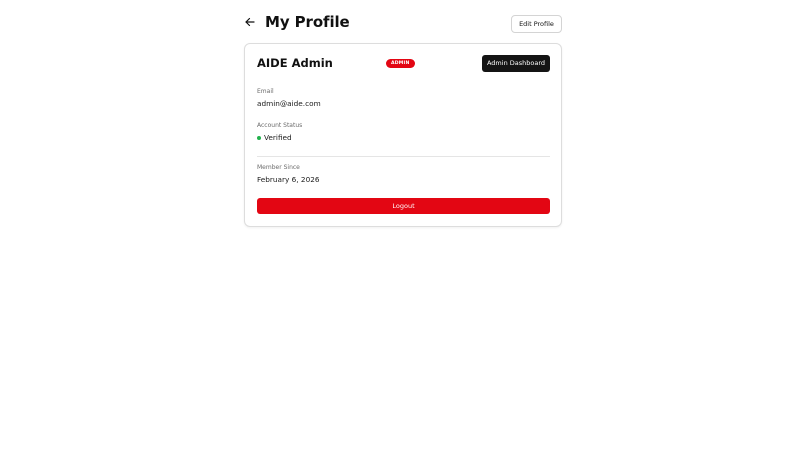  Describe the element at coordinates (278, 137) in the screenshot. I see `account-status-value: Verified` at that location.